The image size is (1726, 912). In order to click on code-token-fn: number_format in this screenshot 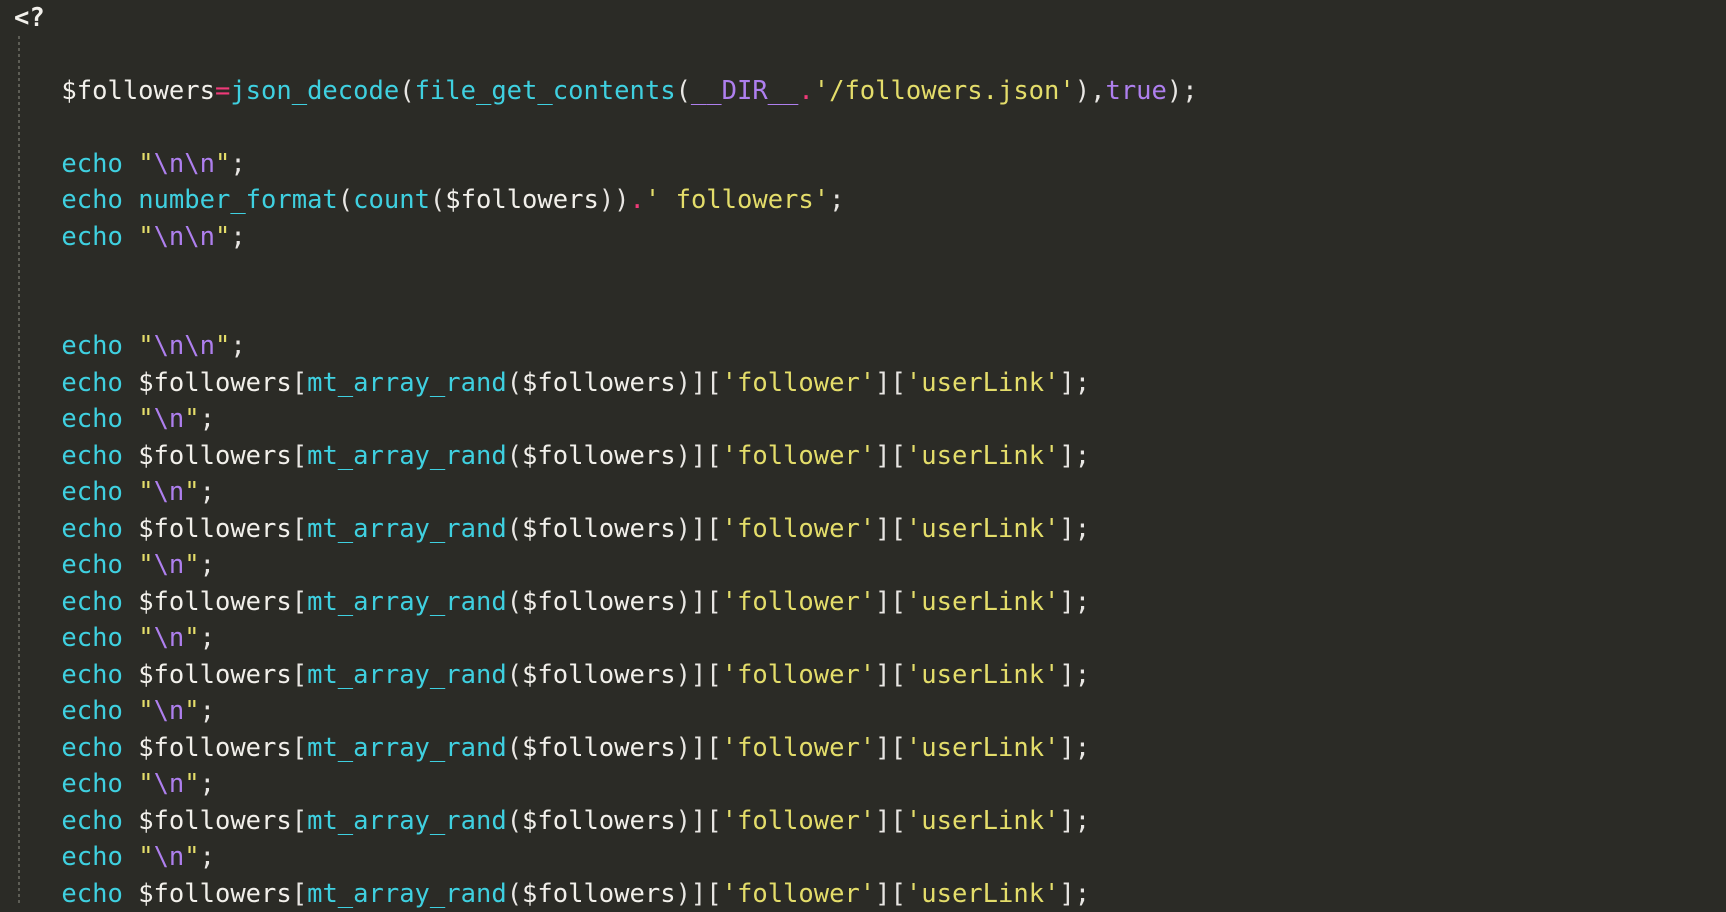, I will do `click(238, 200)`.